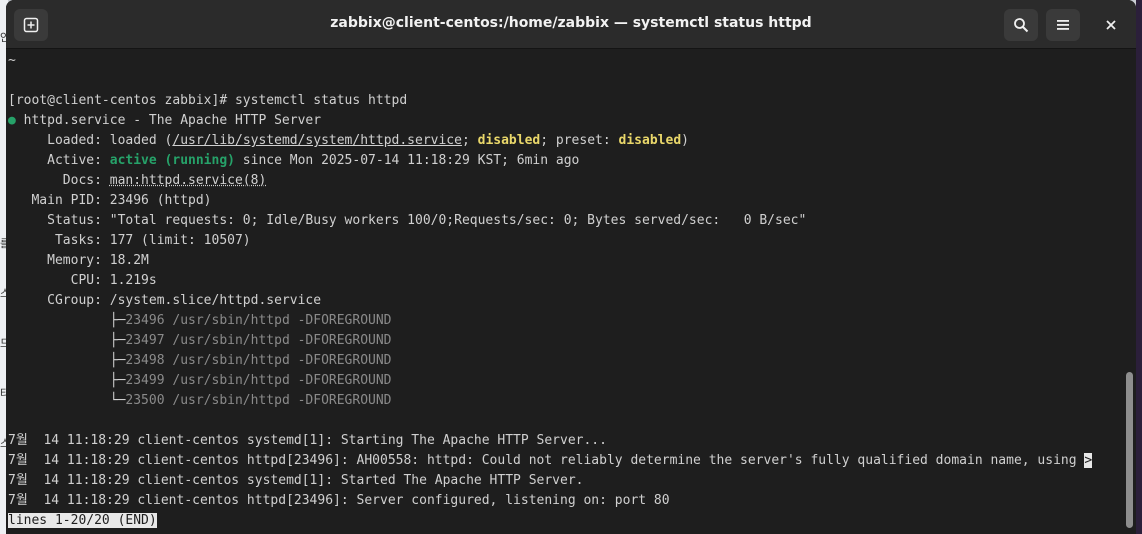 Image resolution: width=1142 pixels, height=534 pixels. What do you see at coordinates (650, 140) in the screenshot?
I see `preset-state: disabled` at bounding box center [650, 140].